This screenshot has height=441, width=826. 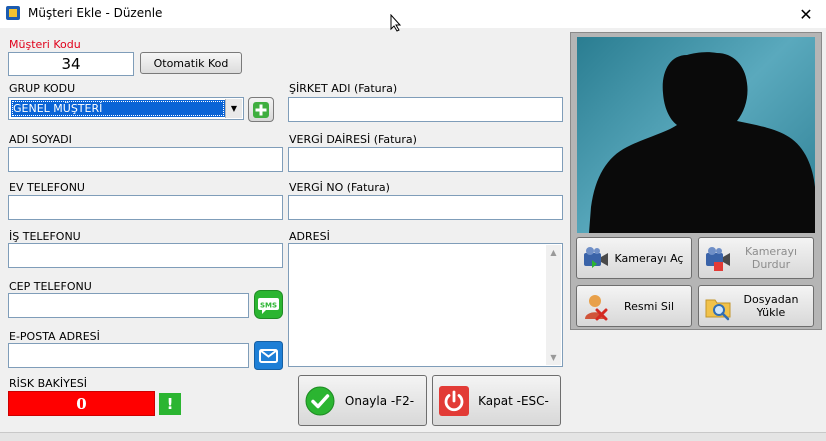 What do you see at coordinates (320, 401) in the screenshot?
I see `checkmark-icon` at bounding box center [320, 401].